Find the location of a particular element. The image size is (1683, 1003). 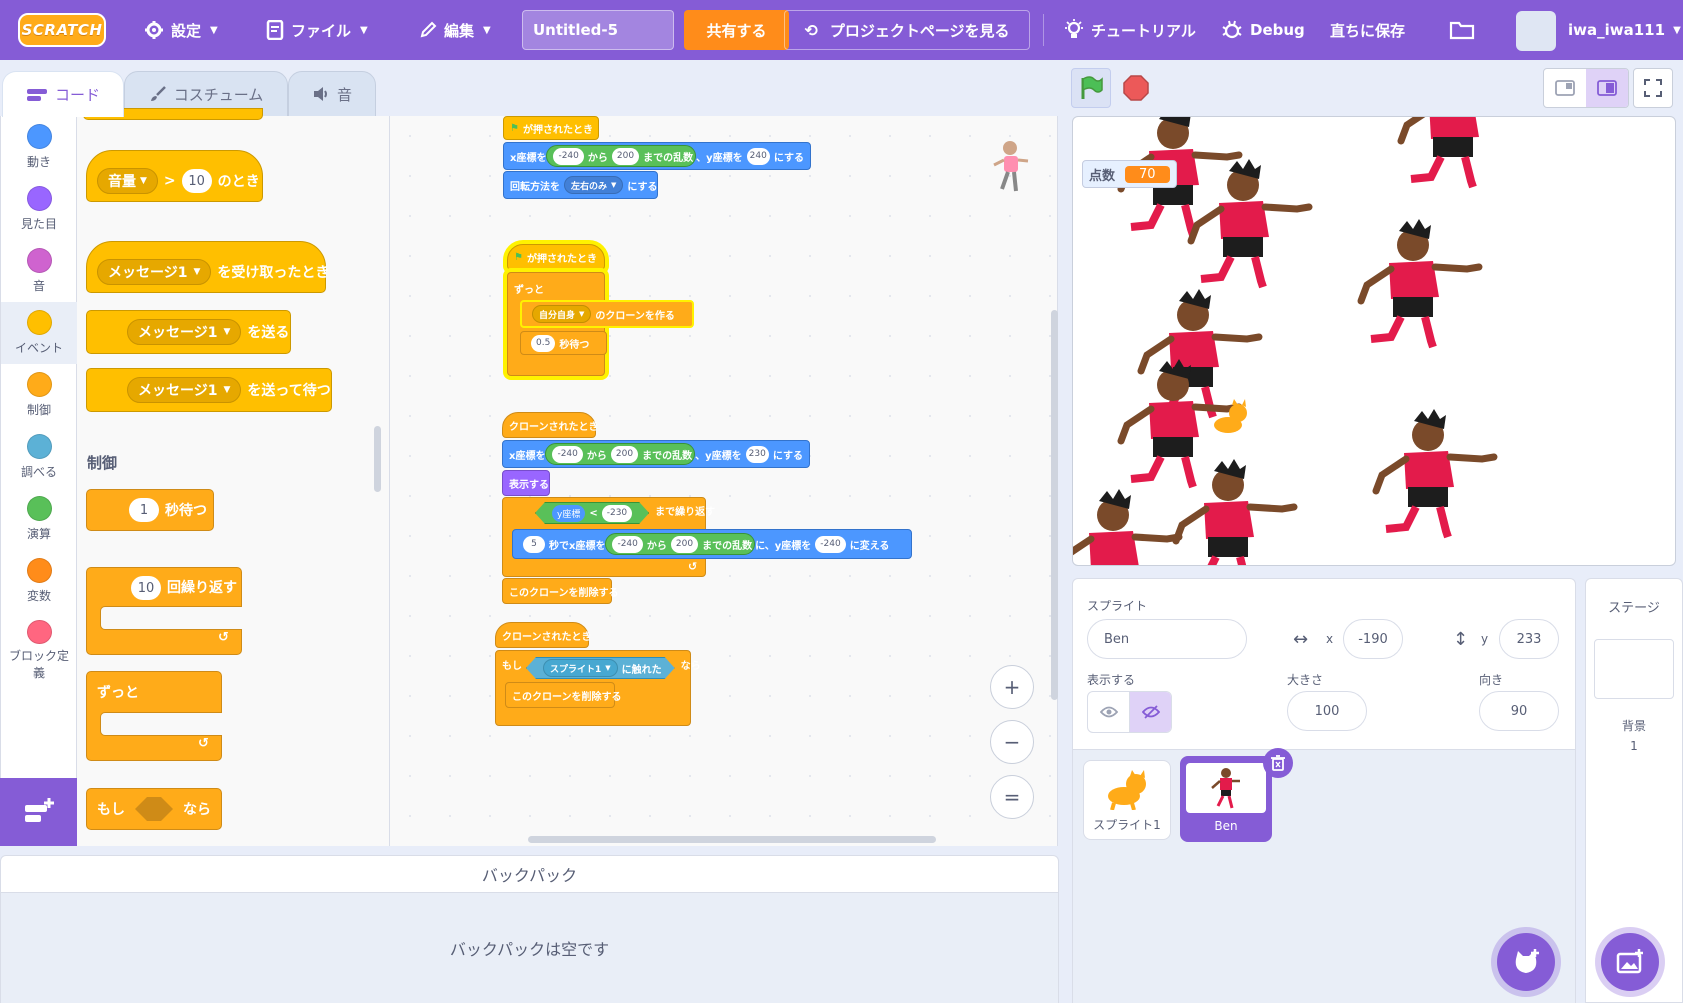

backdrop-thumbnail is located at coordinates (1634, 669).